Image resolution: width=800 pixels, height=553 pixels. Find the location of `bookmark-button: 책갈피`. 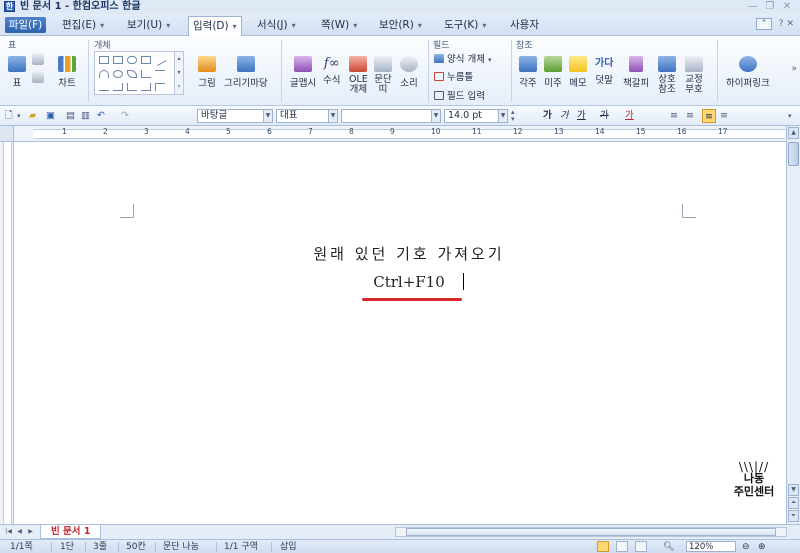

bookmark-button: 책갈피 is located at coordinates (636, 72).